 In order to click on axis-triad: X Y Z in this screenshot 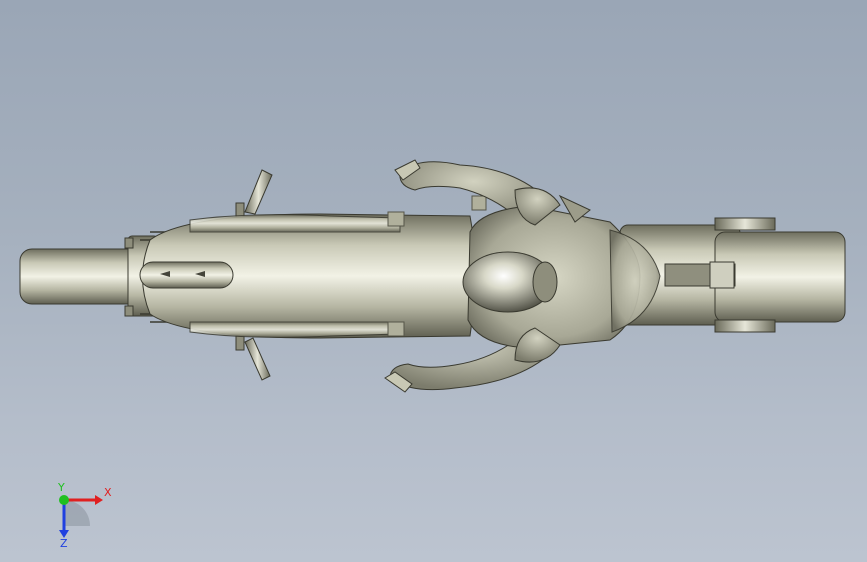, I will do `click(84, 514)`.